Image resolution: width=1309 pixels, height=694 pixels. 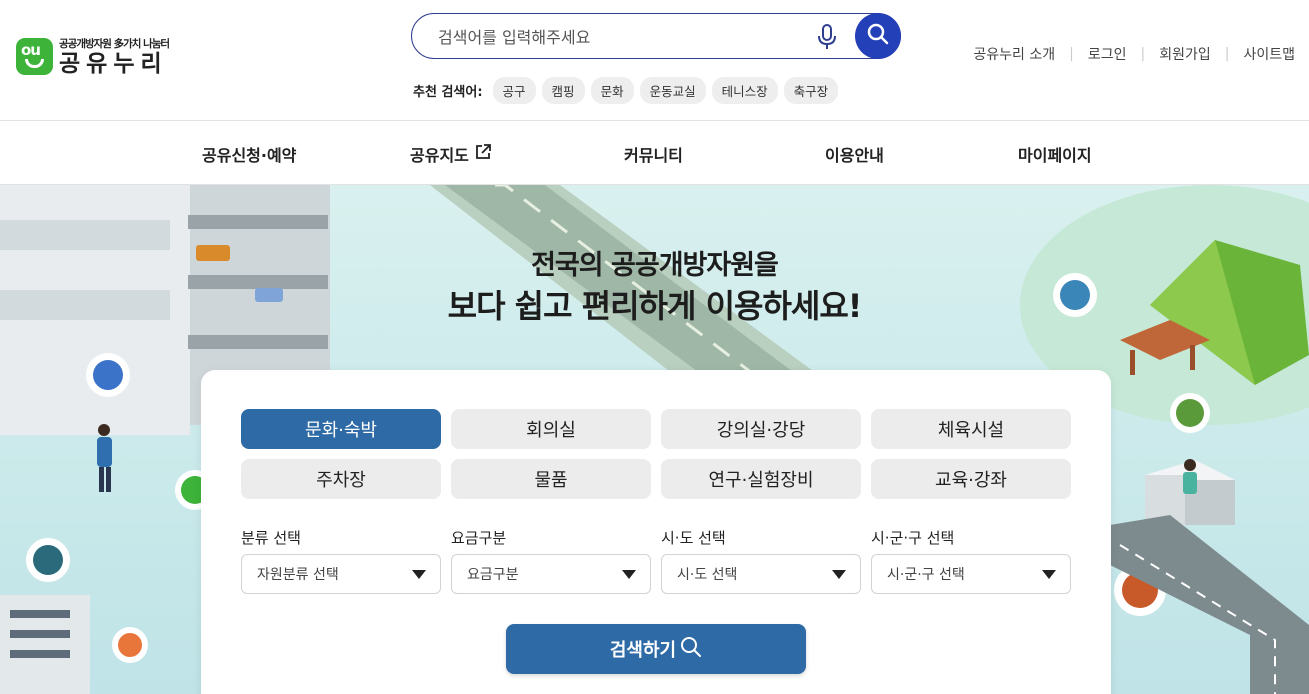 I want to click on search-button, so click(x=878, y=36).